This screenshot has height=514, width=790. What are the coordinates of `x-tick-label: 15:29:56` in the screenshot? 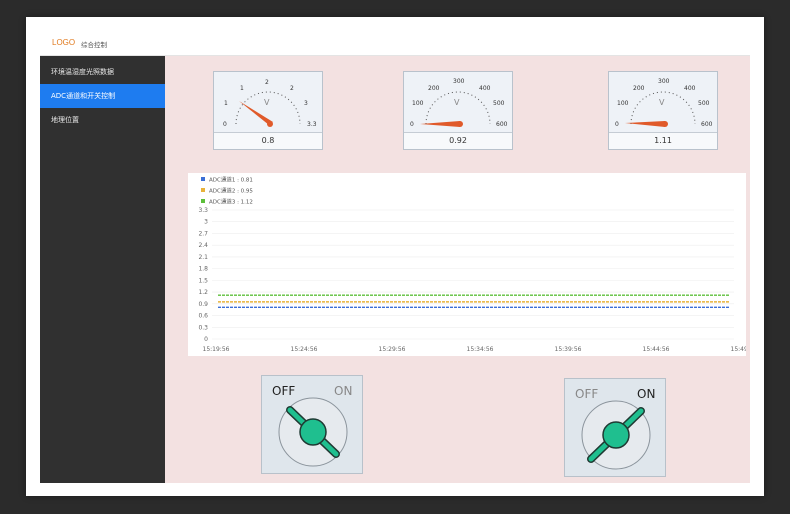 It's located at (392, 349).